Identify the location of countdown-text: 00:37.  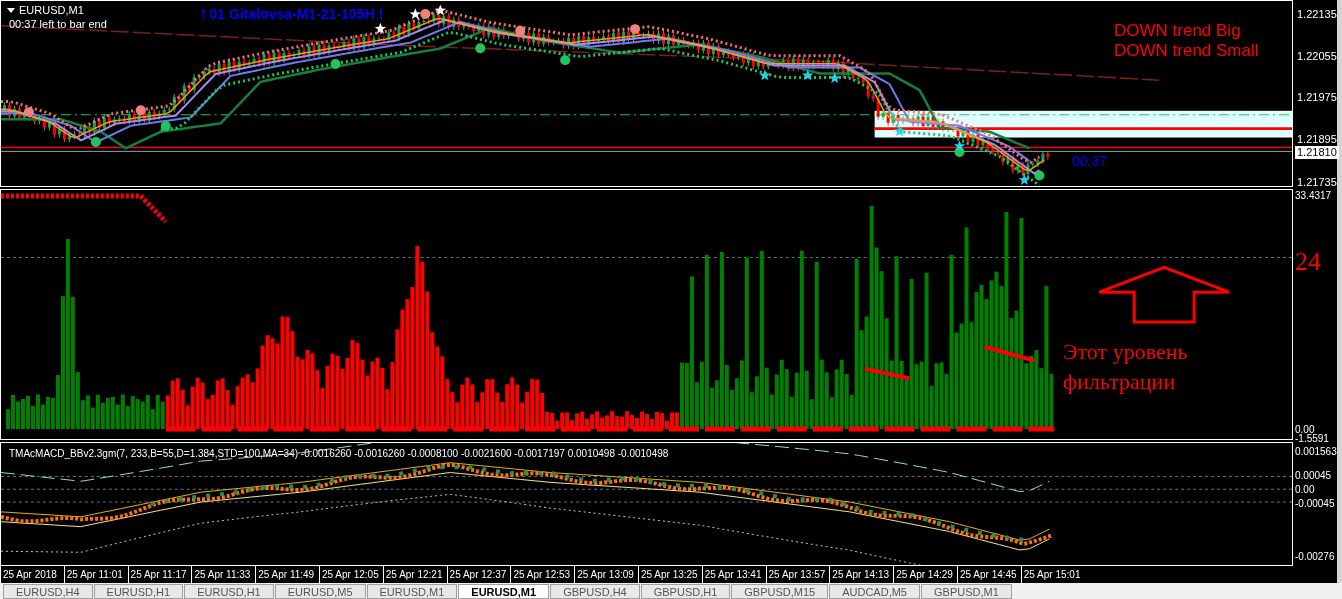
(1090, 161).